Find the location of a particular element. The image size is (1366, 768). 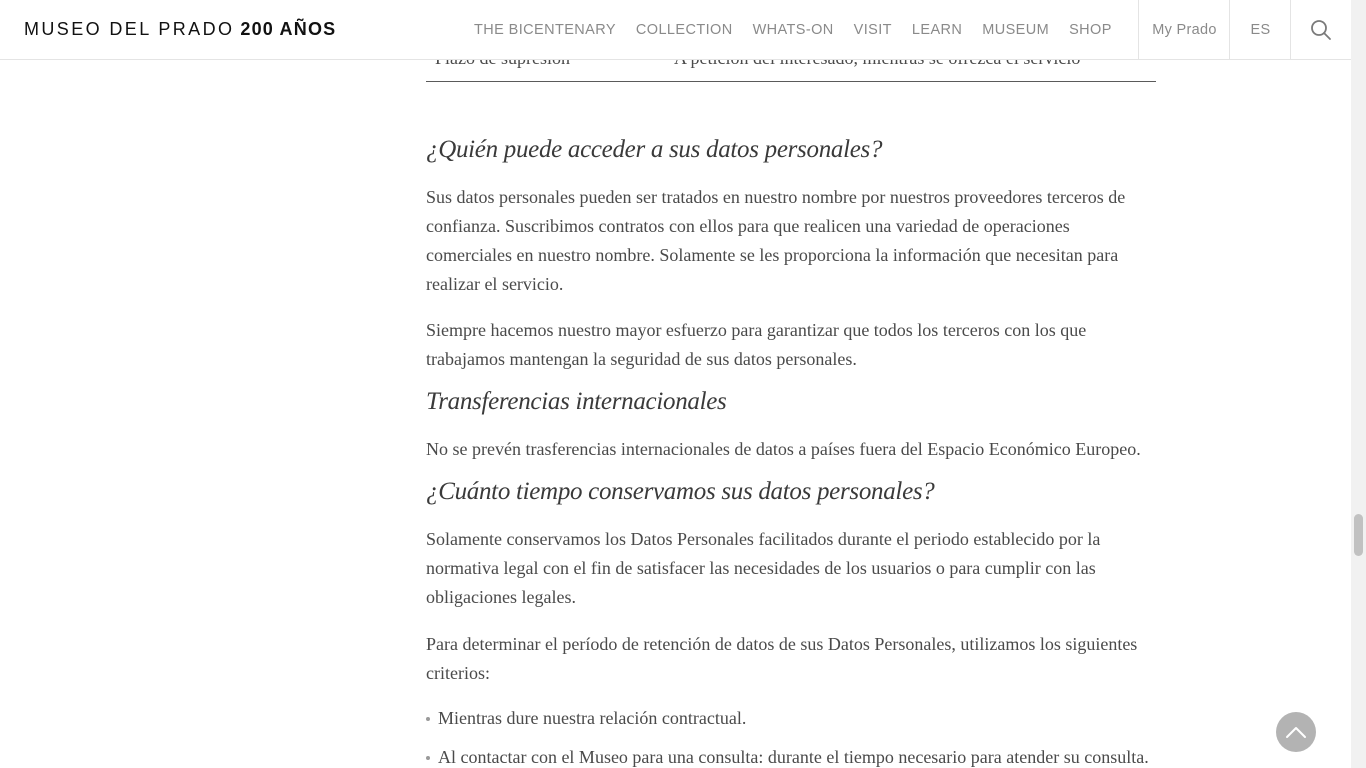

nav-collection: COLLECTION is located at coordinates (684, 30).